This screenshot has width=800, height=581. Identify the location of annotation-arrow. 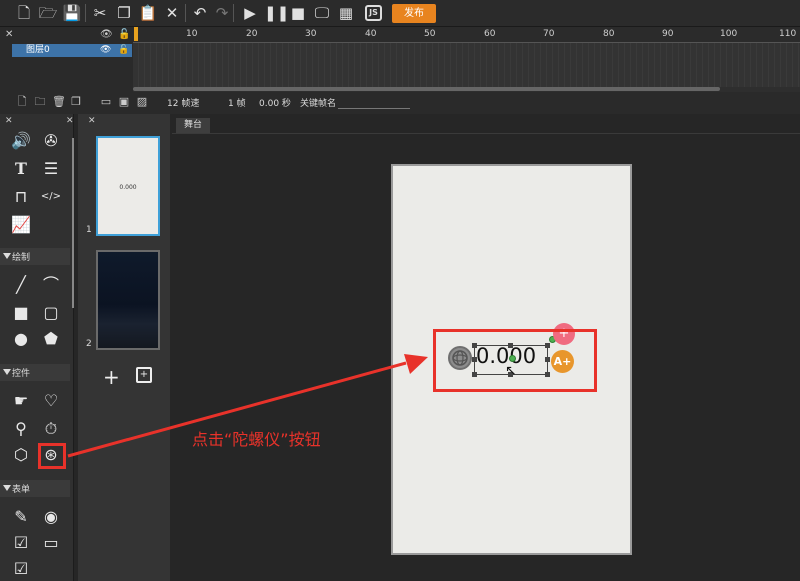
(247, 406).